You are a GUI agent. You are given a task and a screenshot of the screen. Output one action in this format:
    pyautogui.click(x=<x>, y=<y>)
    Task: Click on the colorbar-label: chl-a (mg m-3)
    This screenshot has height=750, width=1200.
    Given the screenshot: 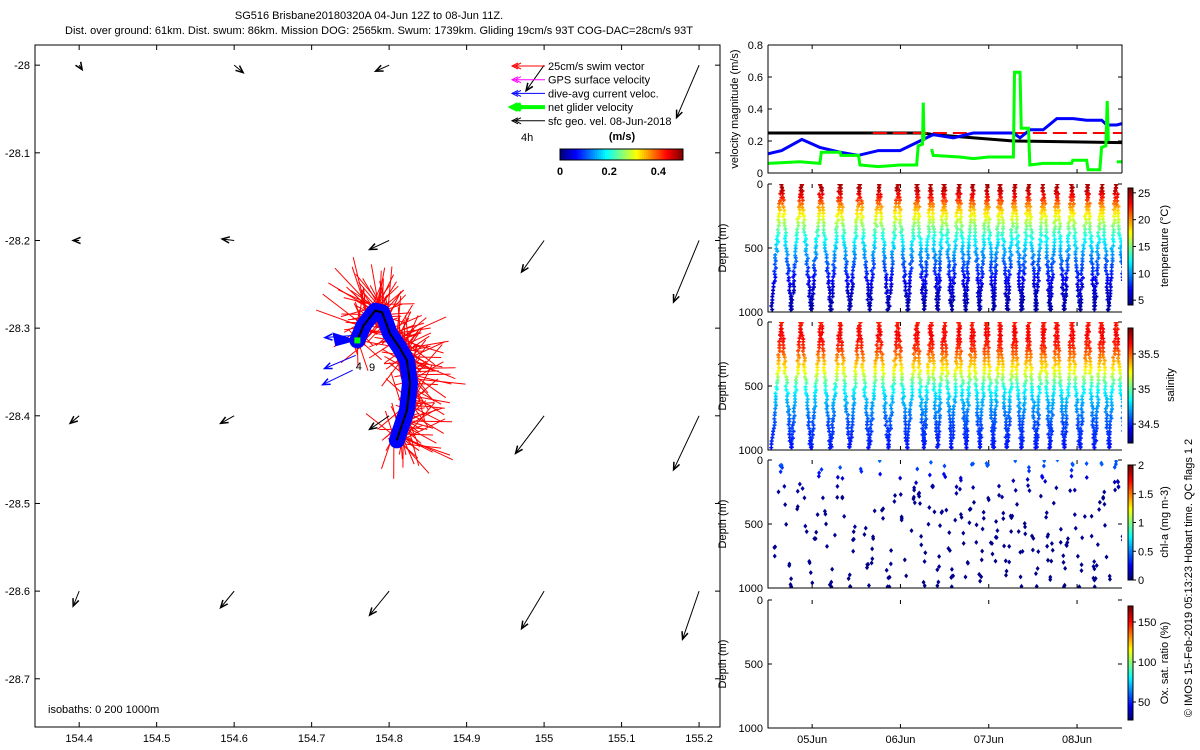 What is the action you would take?
    pyautogui.click(x=1165, y=522)
    